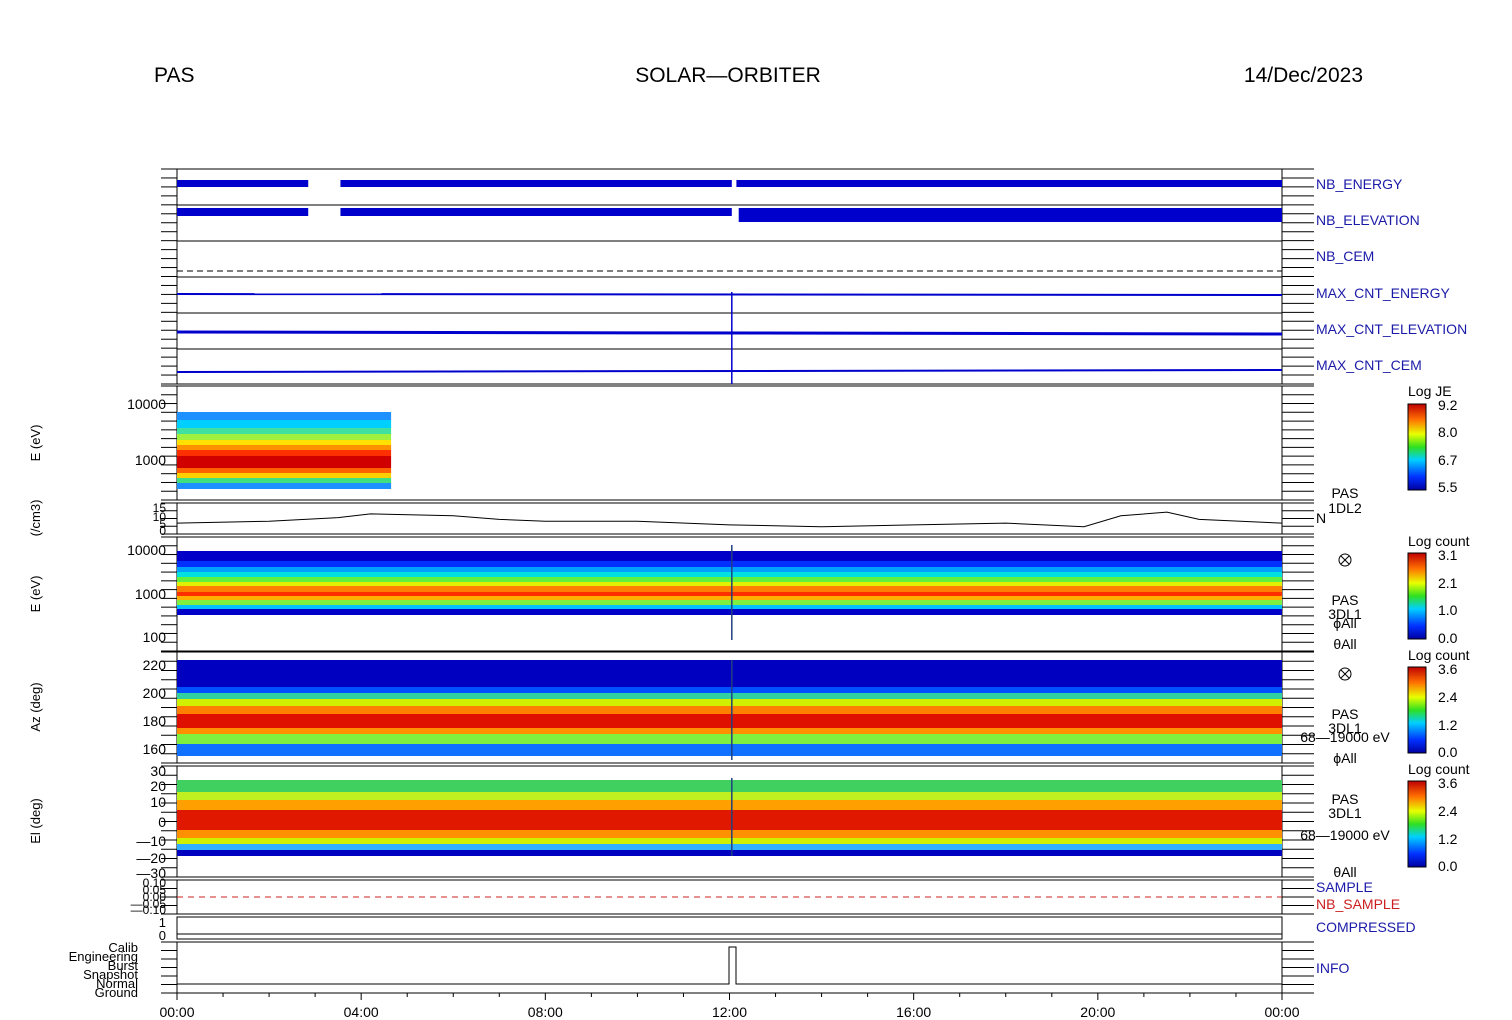  Describe the element at coordinates (1448, 555) in the screenshot. I see `energy-colorbar-tick: 3.1` at that location.